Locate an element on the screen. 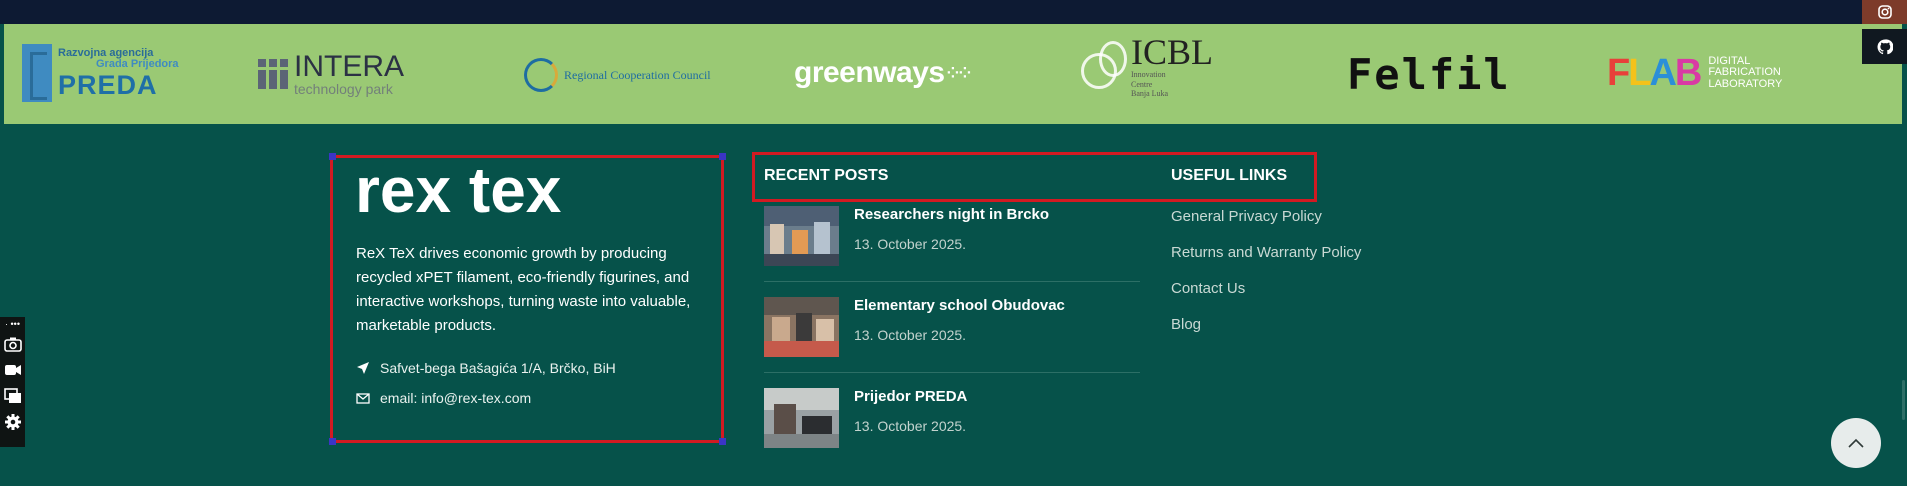  email-line: email: info@rex-tex.com is located at coordinates (443, 398).